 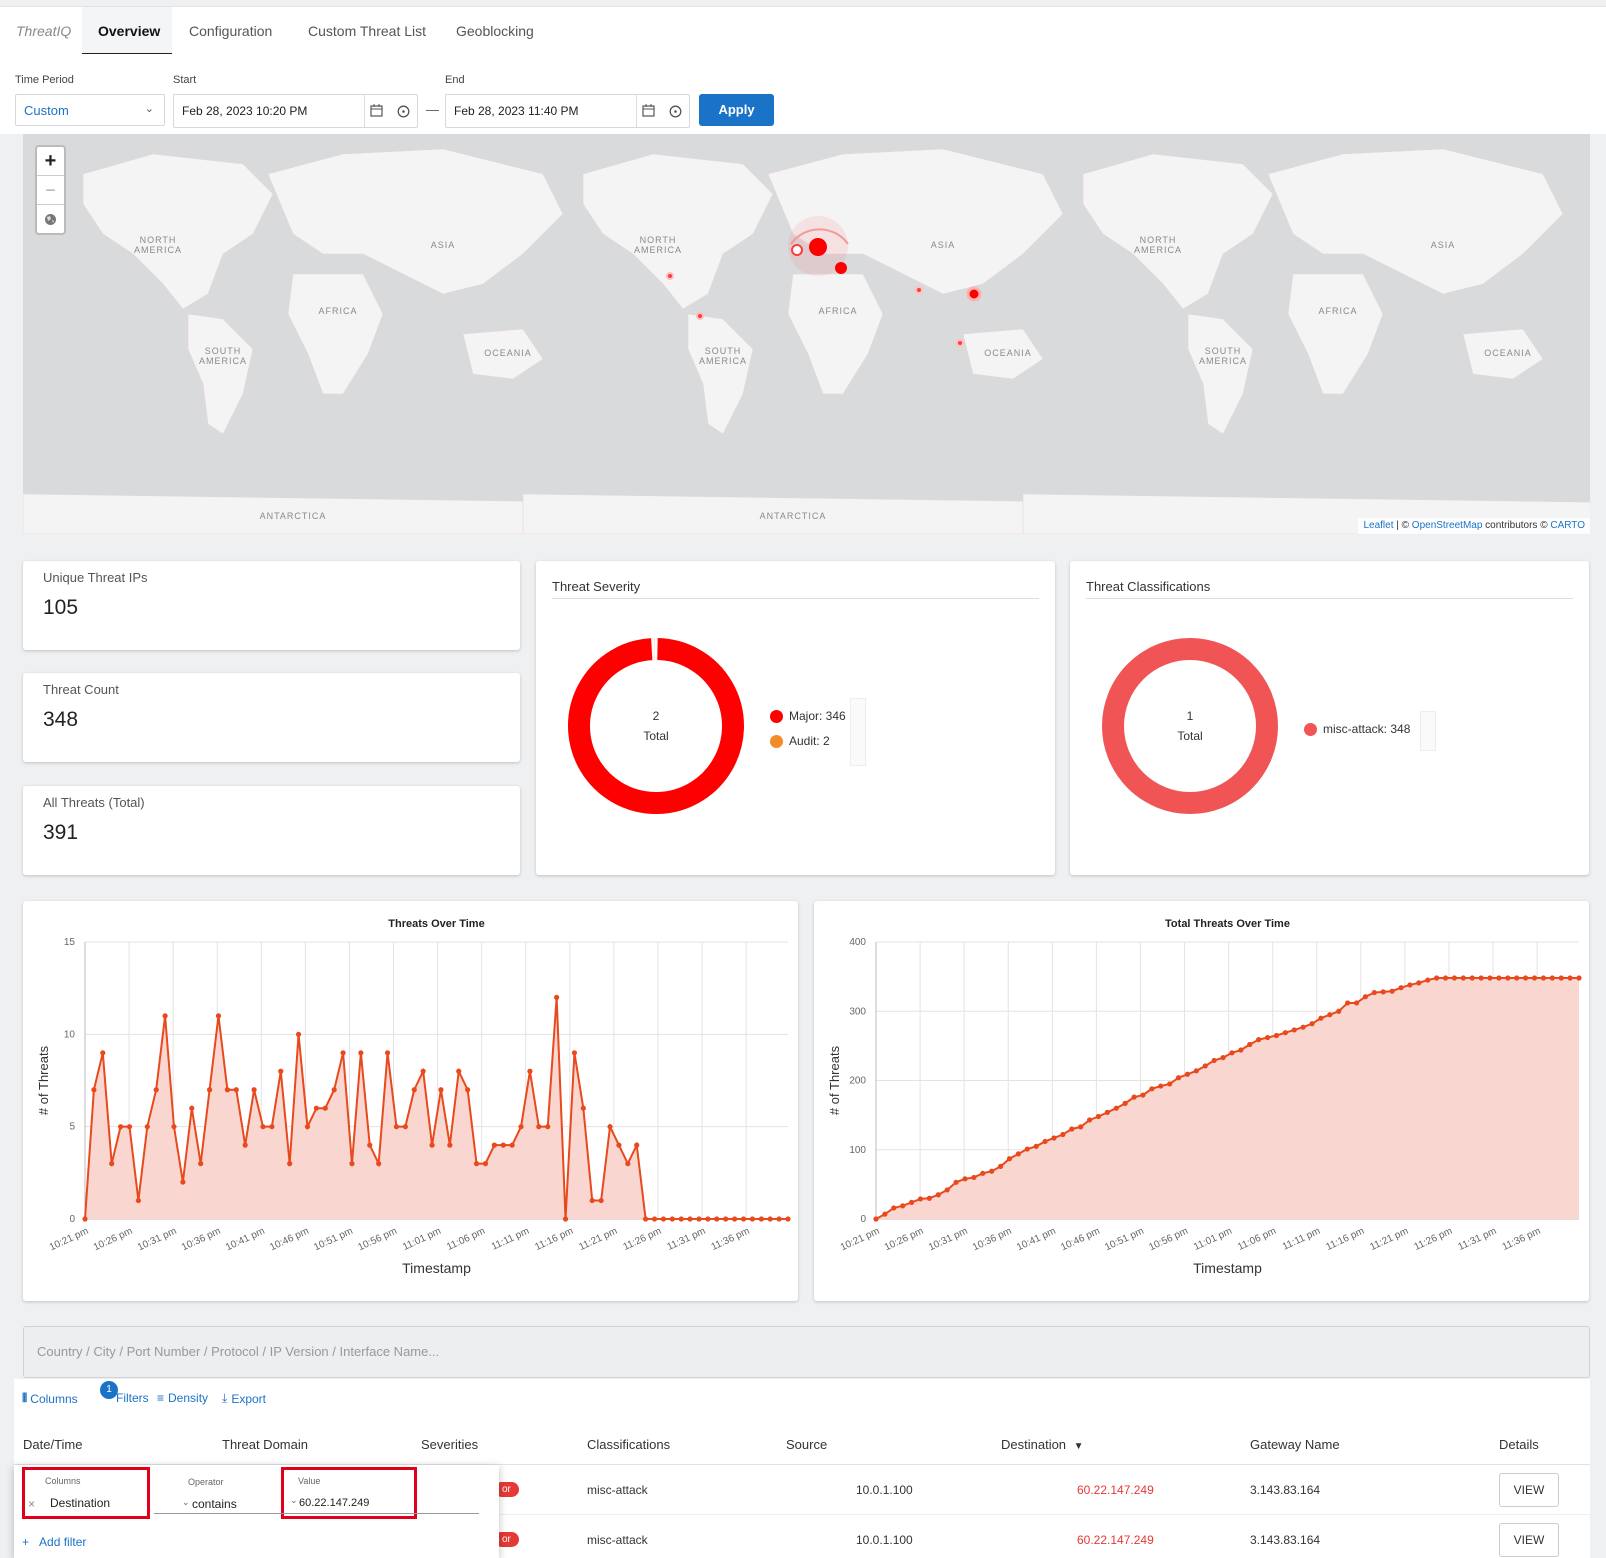 I want to click on column-header-details: Details, so click(x=1519, y=1444).